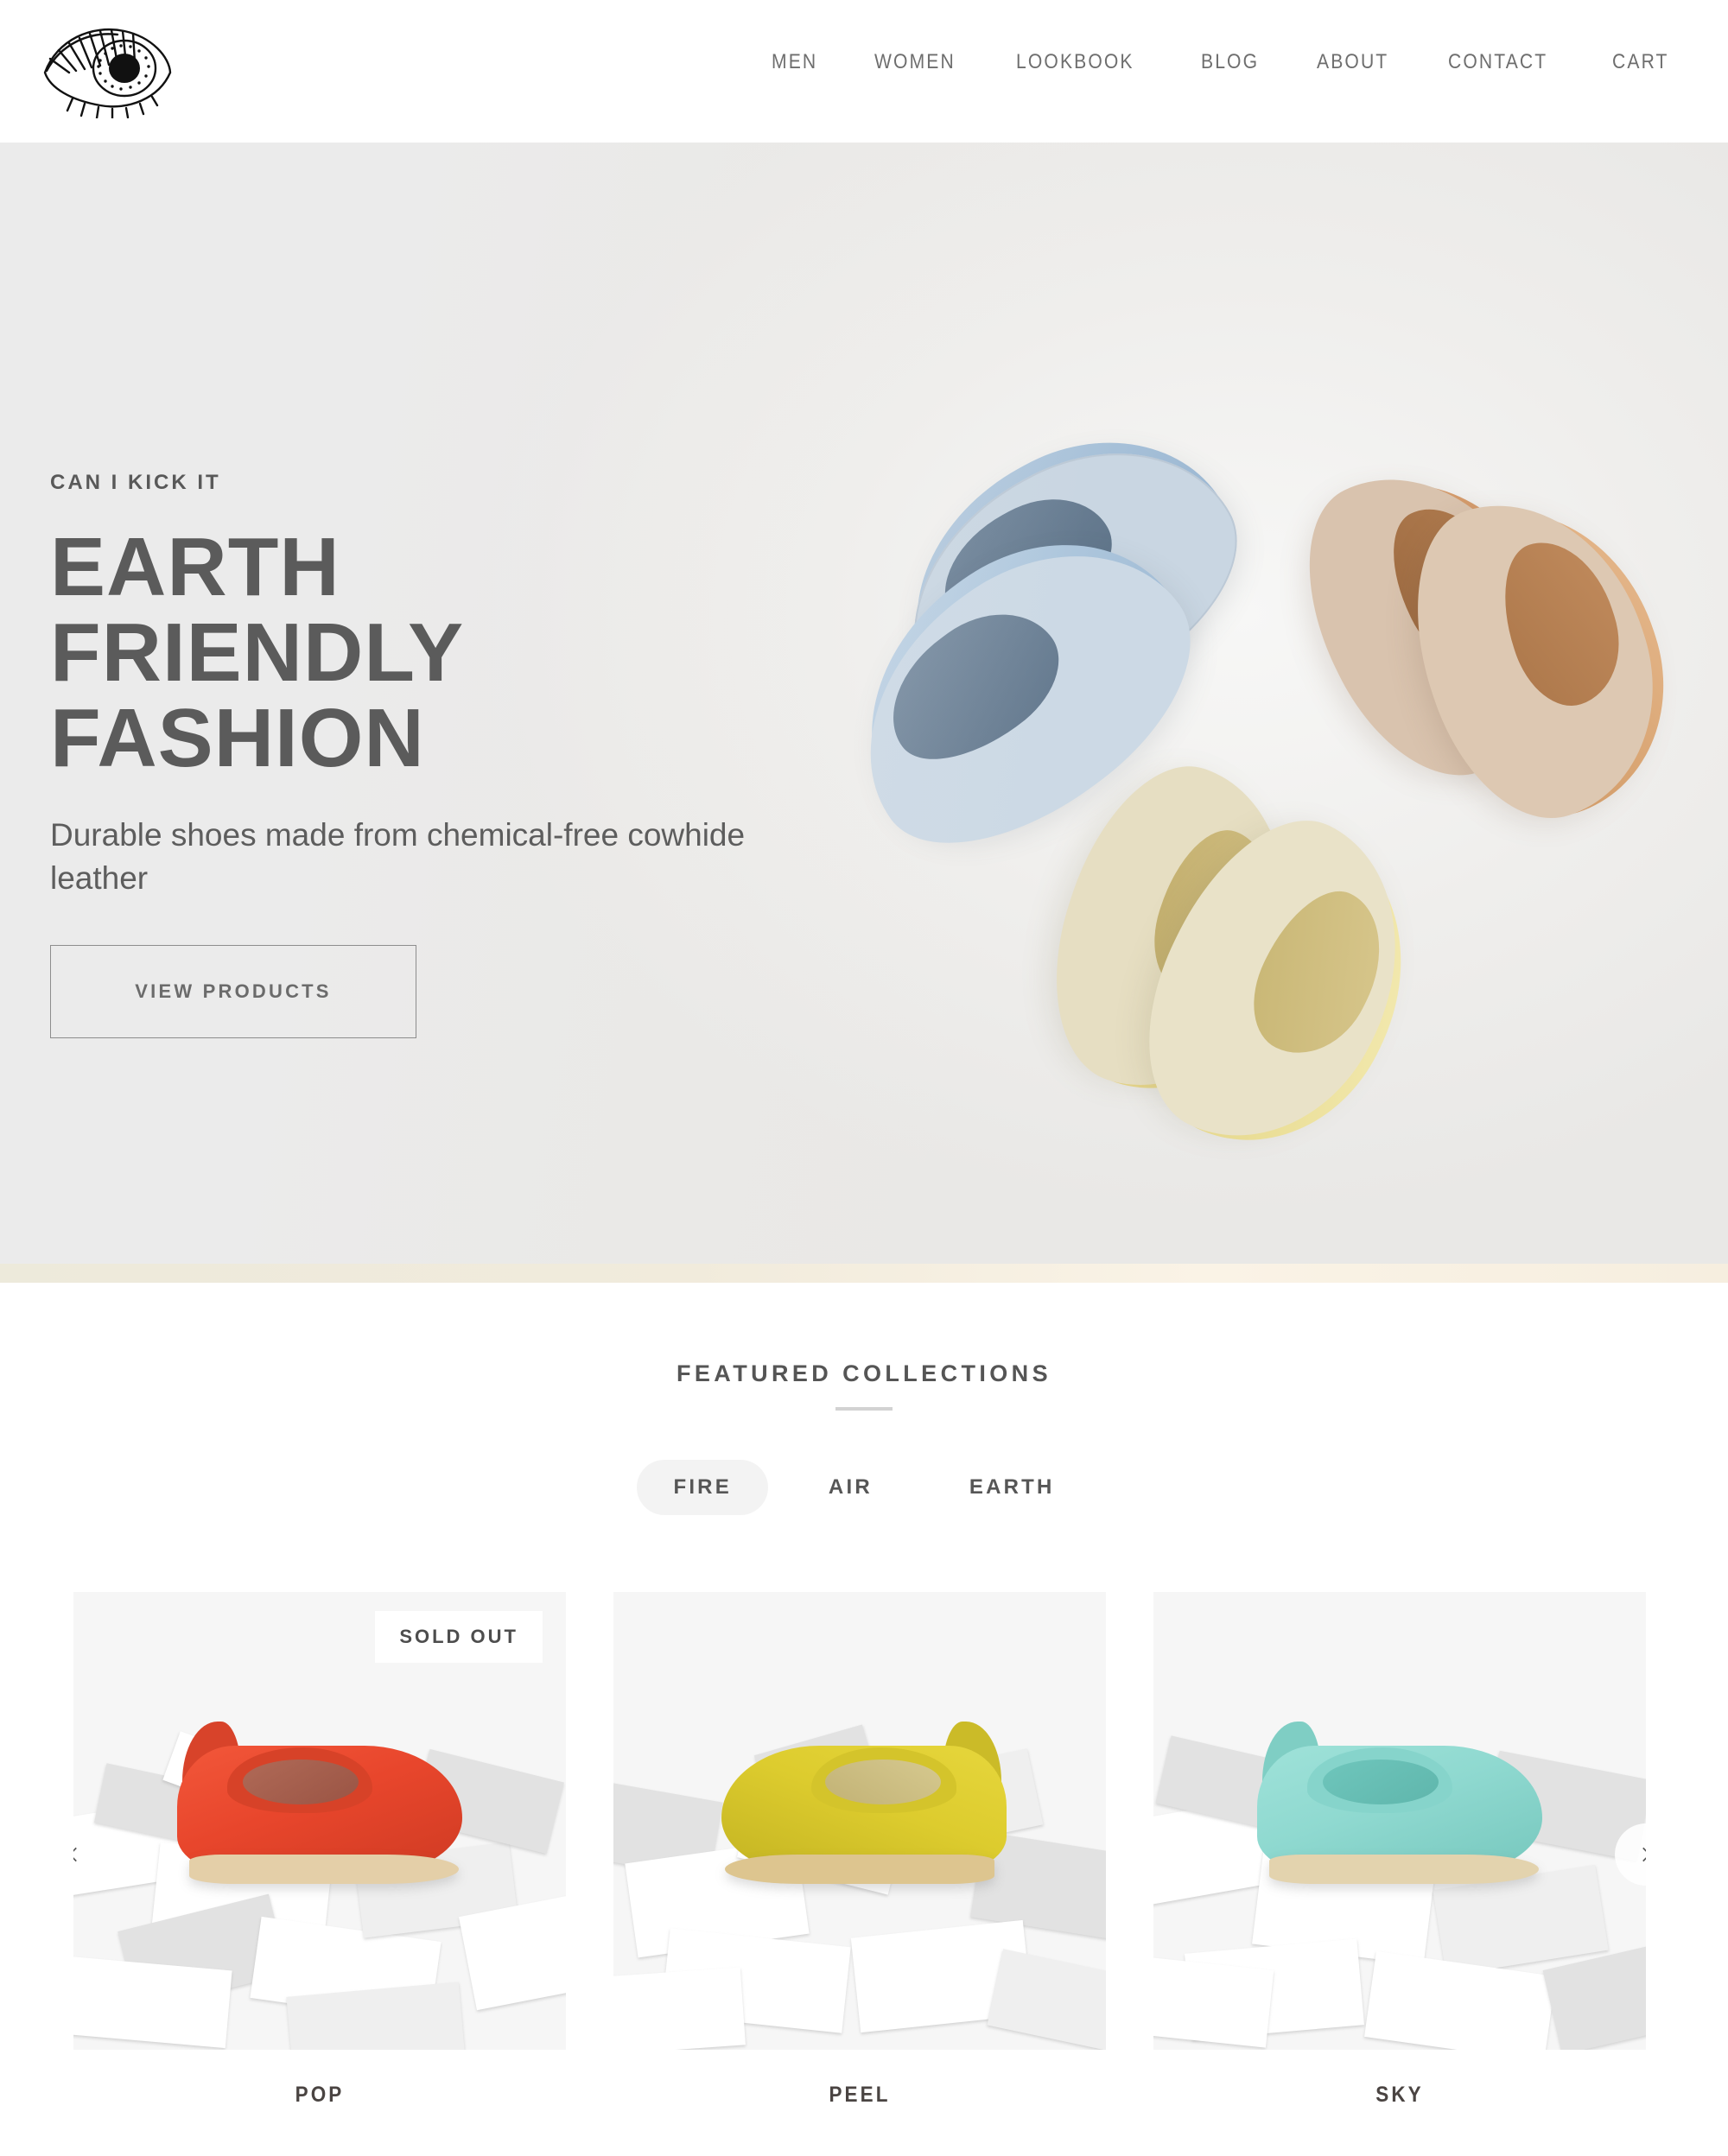 This screenshot has width=1728, height=2156. I want to click on hero-shoe-yellow-left, so click(1177, 932).